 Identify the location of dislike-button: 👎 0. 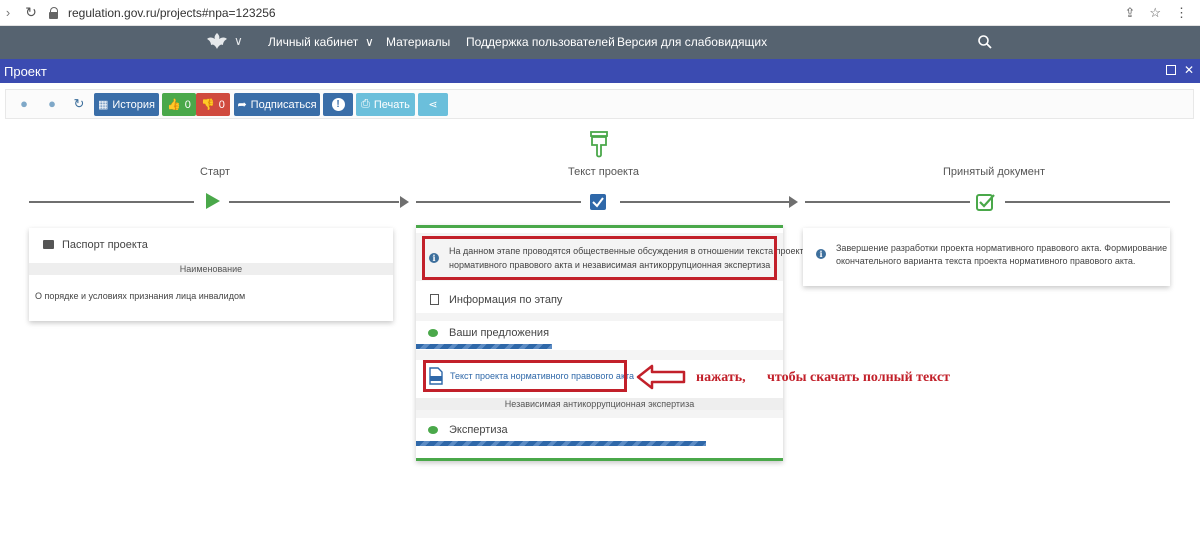
(213, 104).